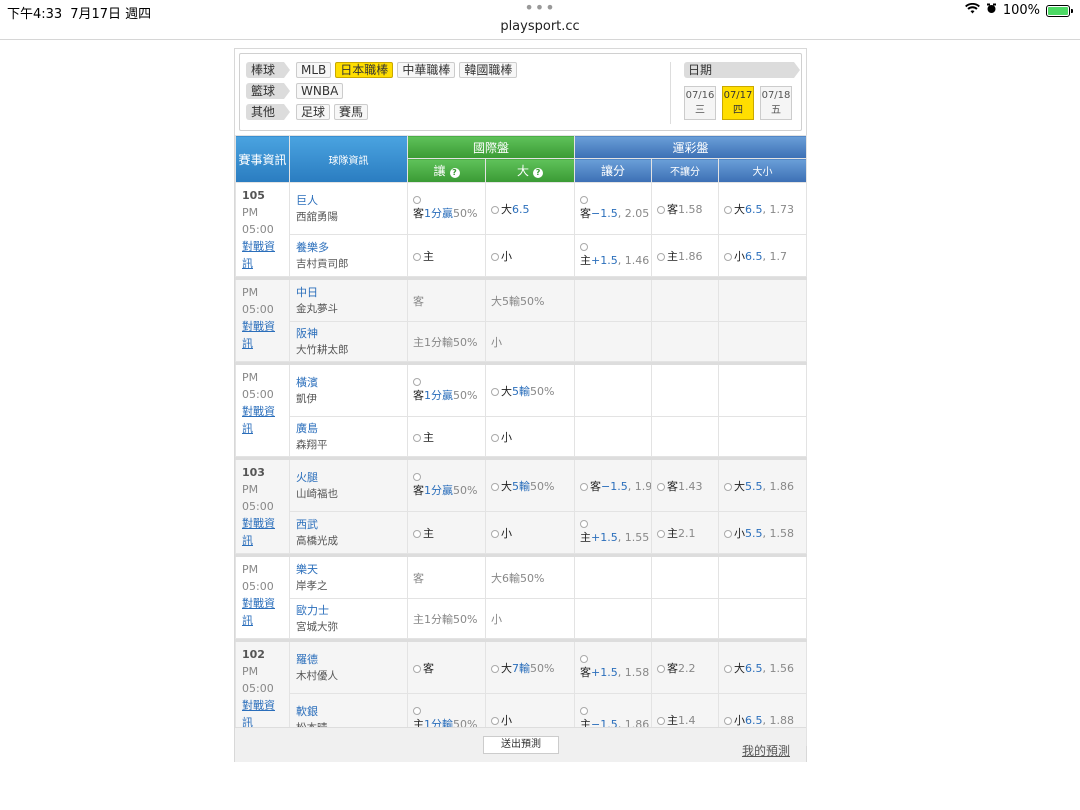 The height and width of the screenshot is (810, 1080). I want to click on odds-cell: 客1.43, so click(685, 485).